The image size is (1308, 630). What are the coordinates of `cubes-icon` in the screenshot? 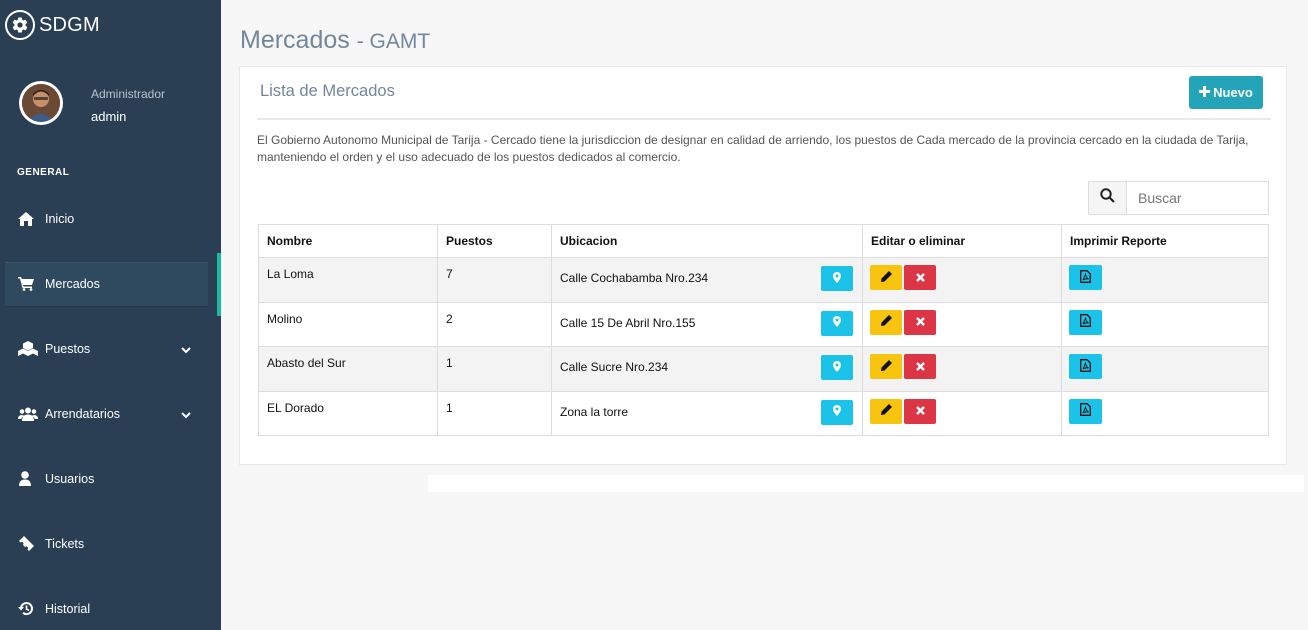 It's located at (28, 348).